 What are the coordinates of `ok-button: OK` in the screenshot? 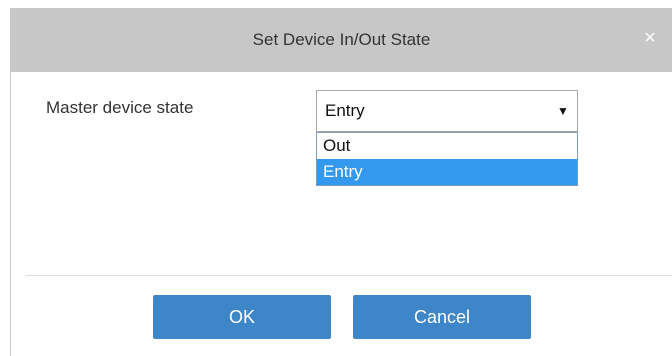 It's located at (242, 317).